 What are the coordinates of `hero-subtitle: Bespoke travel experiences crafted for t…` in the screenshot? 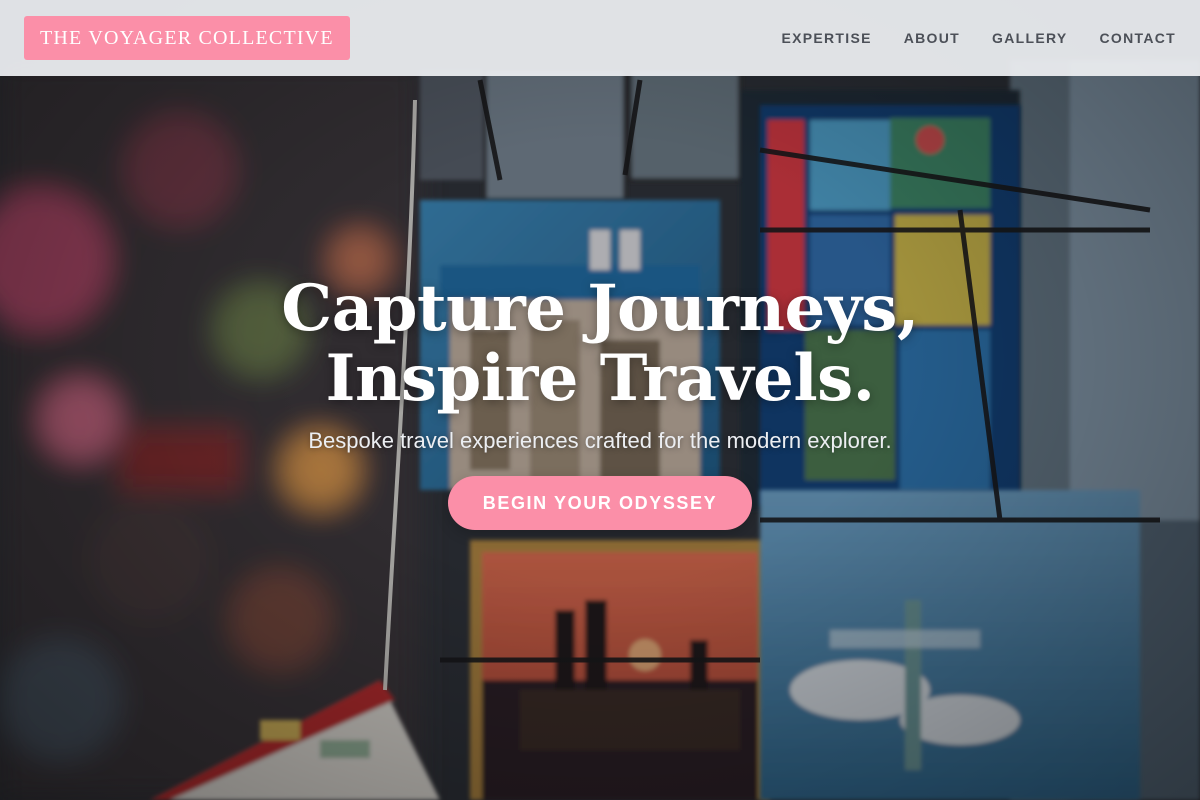 It's located at (600, 440).